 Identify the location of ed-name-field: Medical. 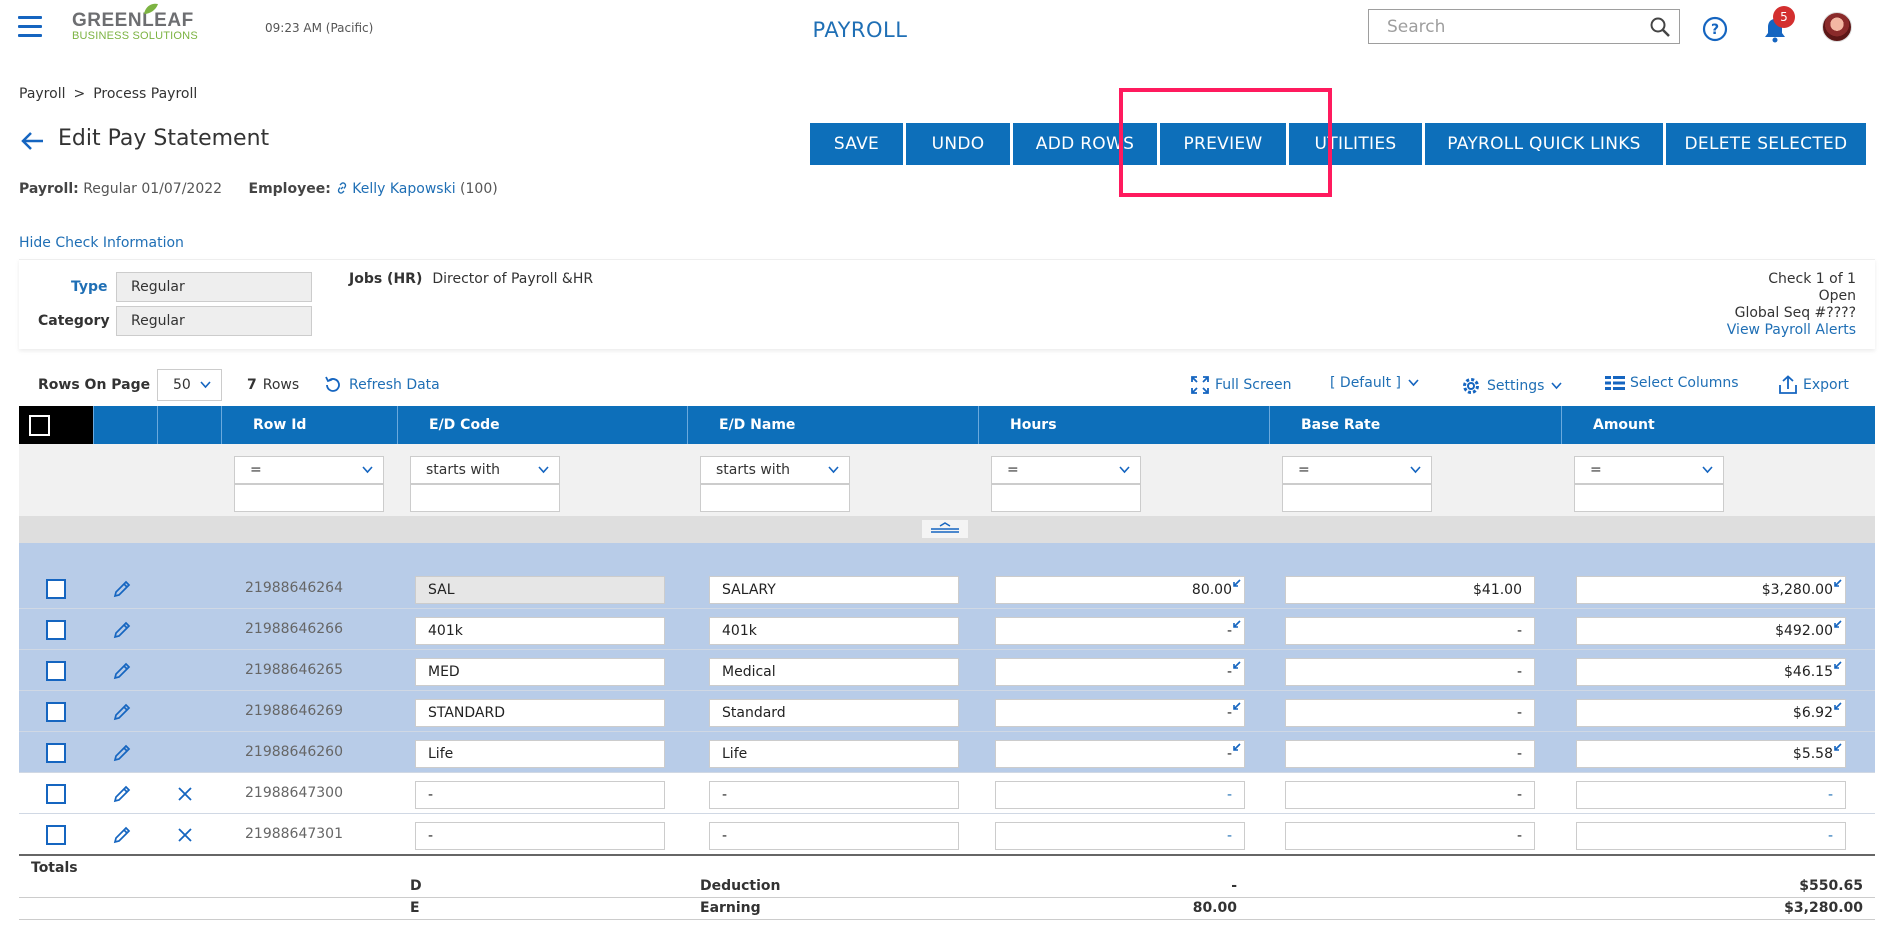
(834, 672).